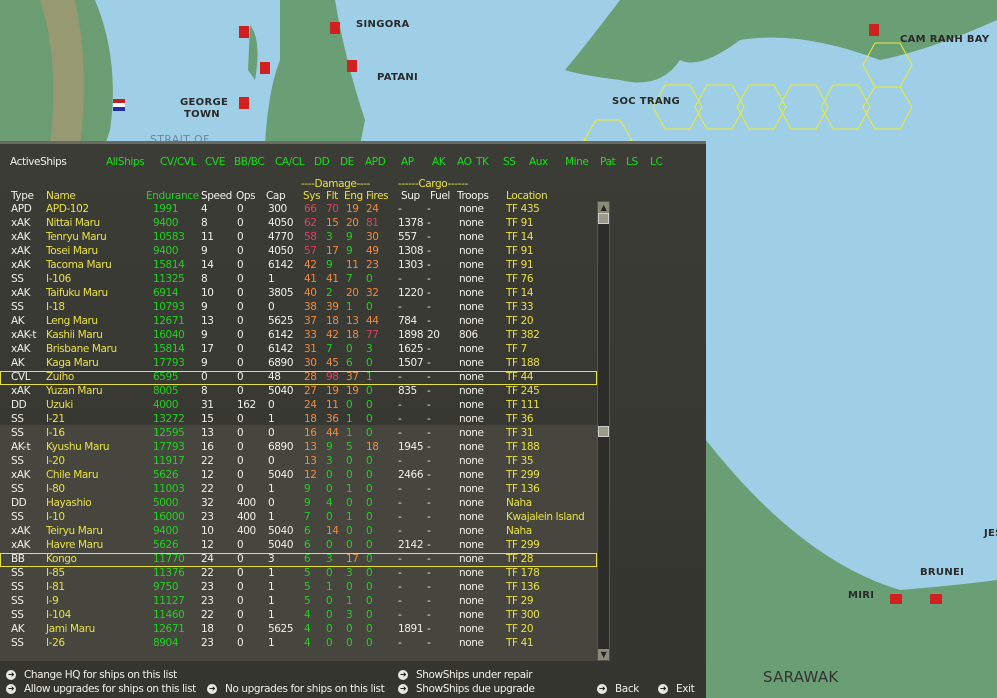 The image size is (997, 698). What do you see at coordinates (347, 162) in the screenshot?
I see `filter-de: DE` at bounding box center [347, 162].